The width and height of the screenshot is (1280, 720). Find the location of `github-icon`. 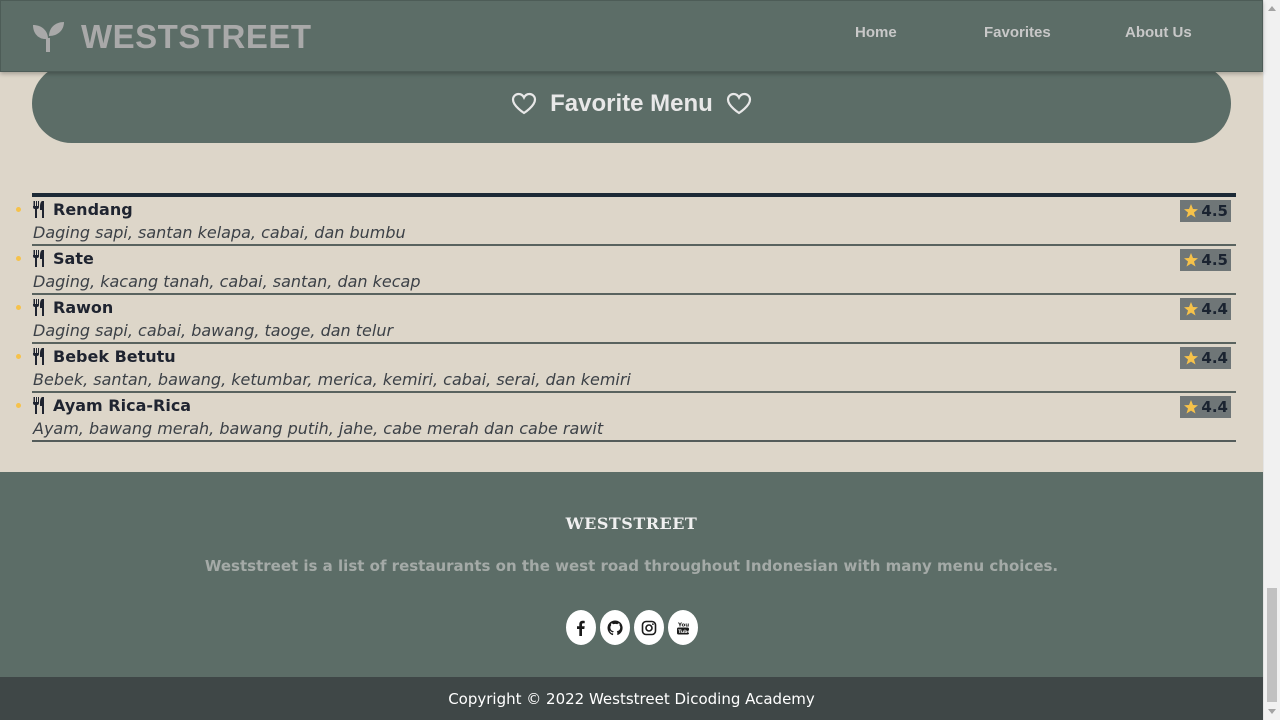

github-icon is located at coordinates (615, 627).